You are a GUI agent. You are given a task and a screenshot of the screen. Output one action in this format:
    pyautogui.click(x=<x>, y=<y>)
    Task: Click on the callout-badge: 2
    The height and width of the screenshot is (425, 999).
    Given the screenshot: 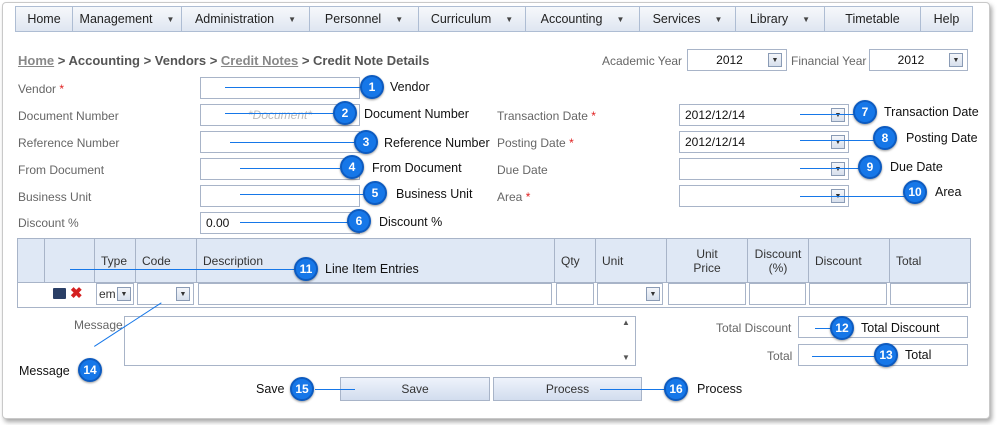 What is the action you would take?
    pyautogui.click(x=345, y=113)
    